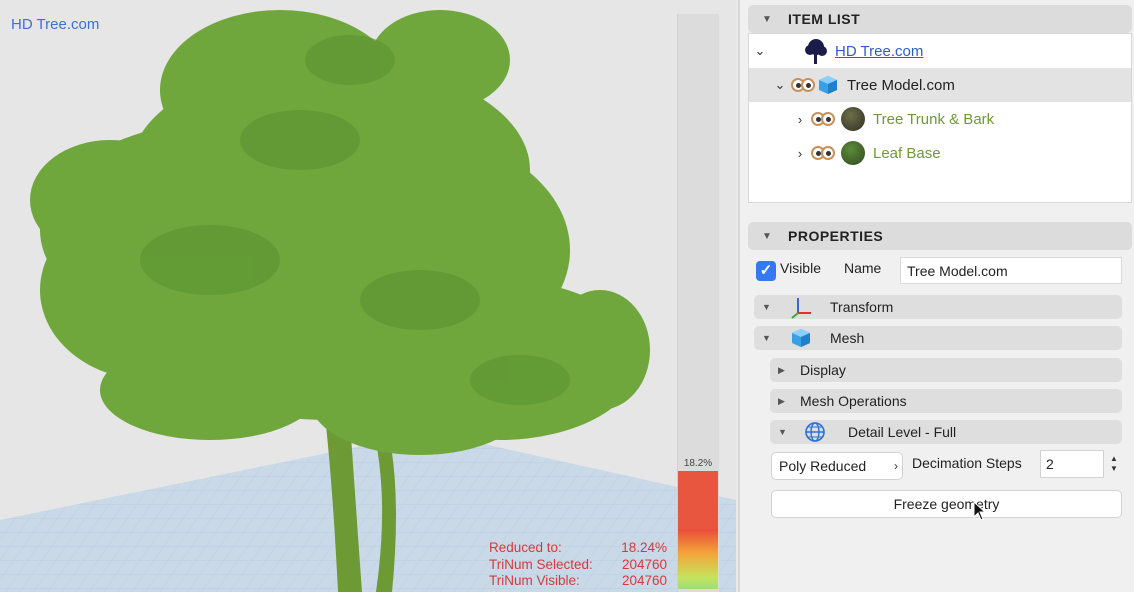 This screenshot has height=592, width=1134. I want to click on item-list-header: ▼ ITEM LIST, so click(940, 19).